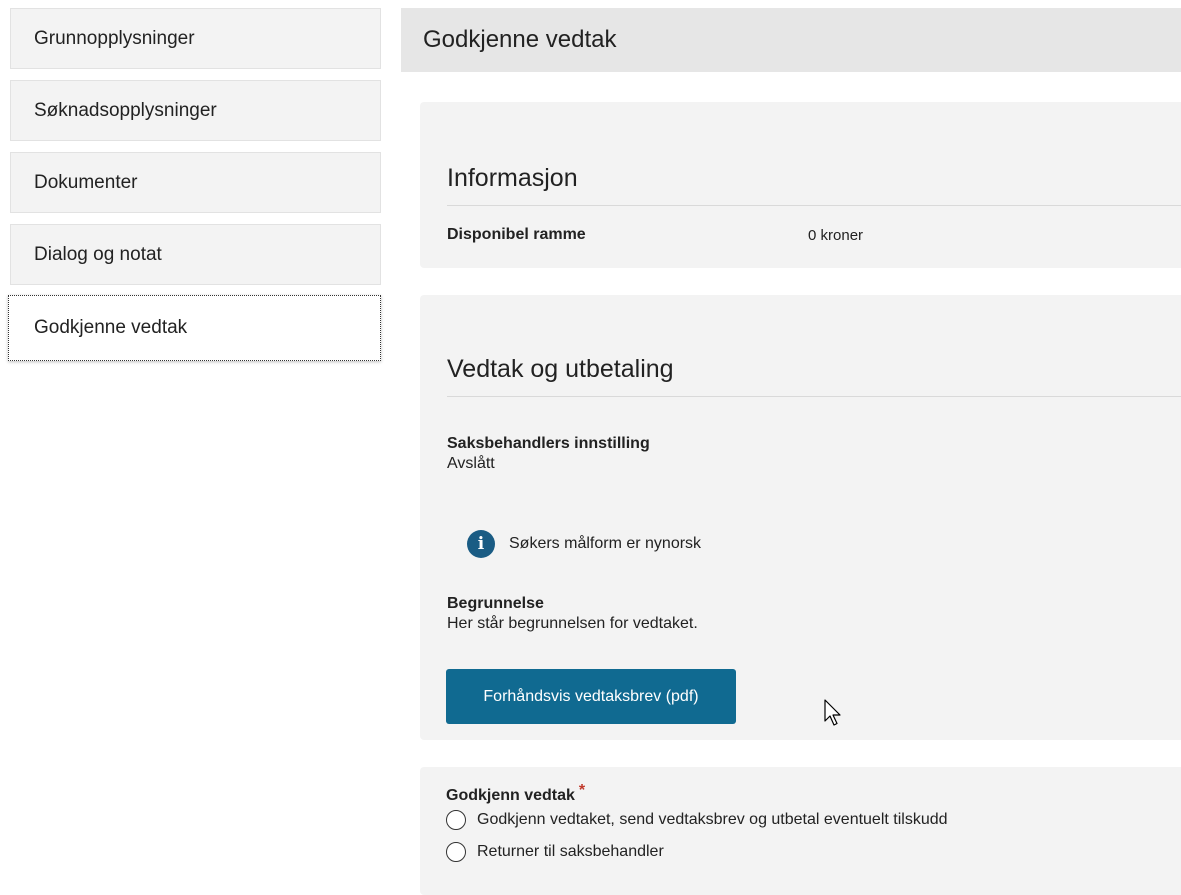 Image resolution: width=1181 pixels, height=895 pixels. Describe the element at coordinates (98, 254) in the screenshot. I see `sidebar-item-label: Dialog og notat` at that location.